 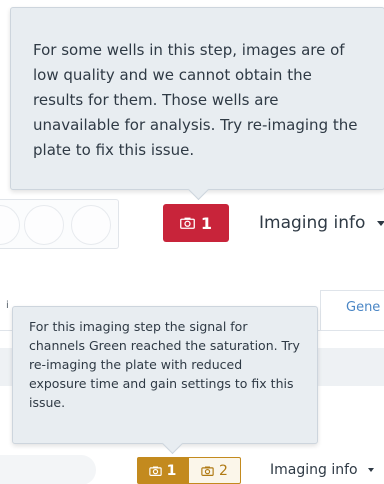 I want to click on tab-label: Gene, so click(x=363, y=307).